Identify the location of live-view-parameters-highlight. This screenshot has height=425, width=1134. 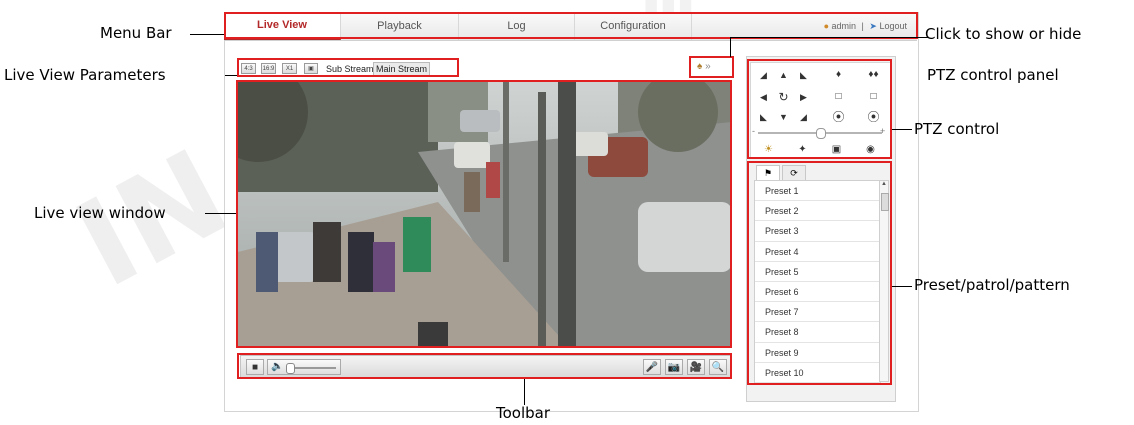
(348, 67).